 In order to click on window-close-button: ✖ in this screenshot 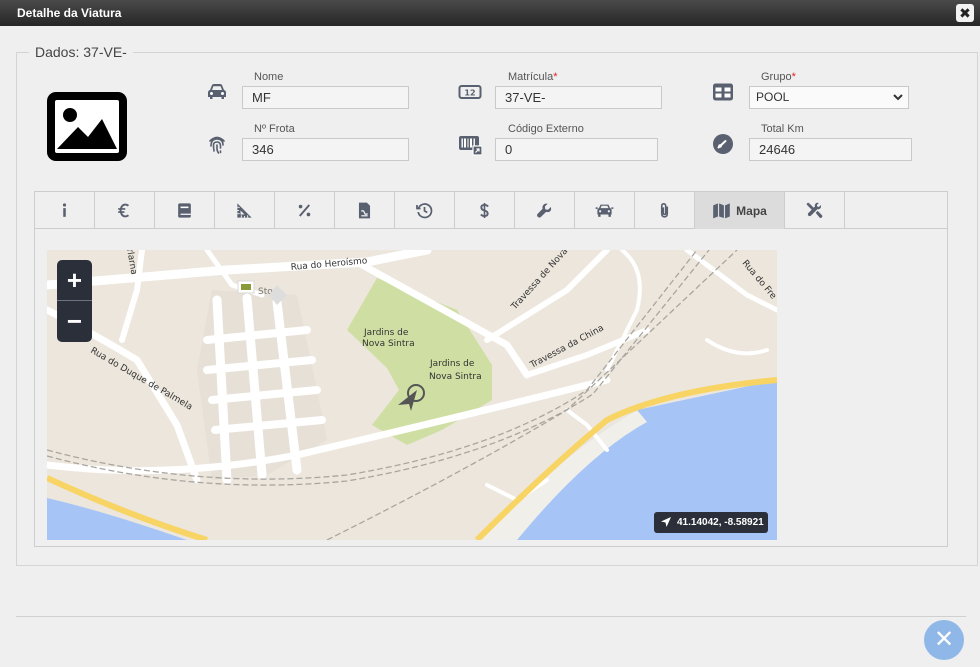, I will do `click(965, 13)`.